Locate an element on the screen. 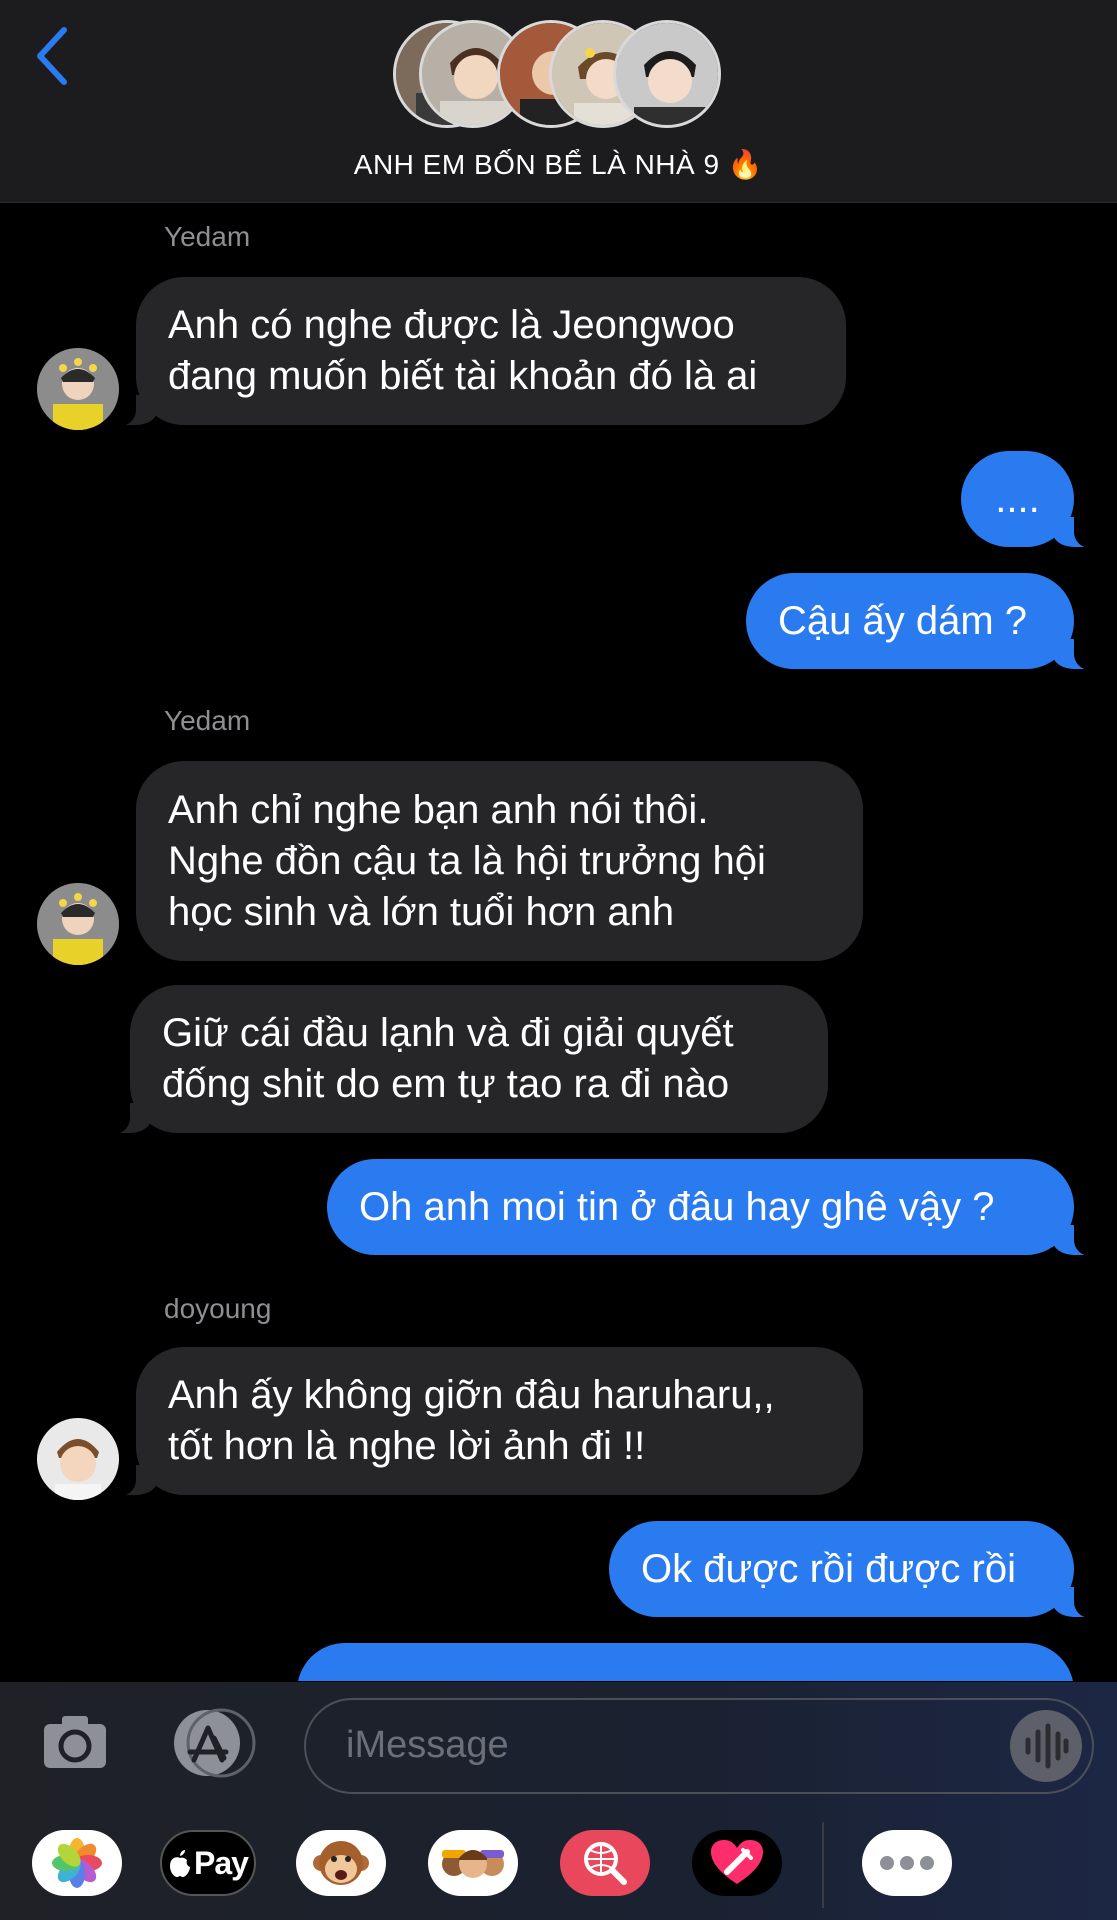 The height and width of the screenshot is (1920, 1117). monkey-animoji-icon is located at coordinates (341, 1863).